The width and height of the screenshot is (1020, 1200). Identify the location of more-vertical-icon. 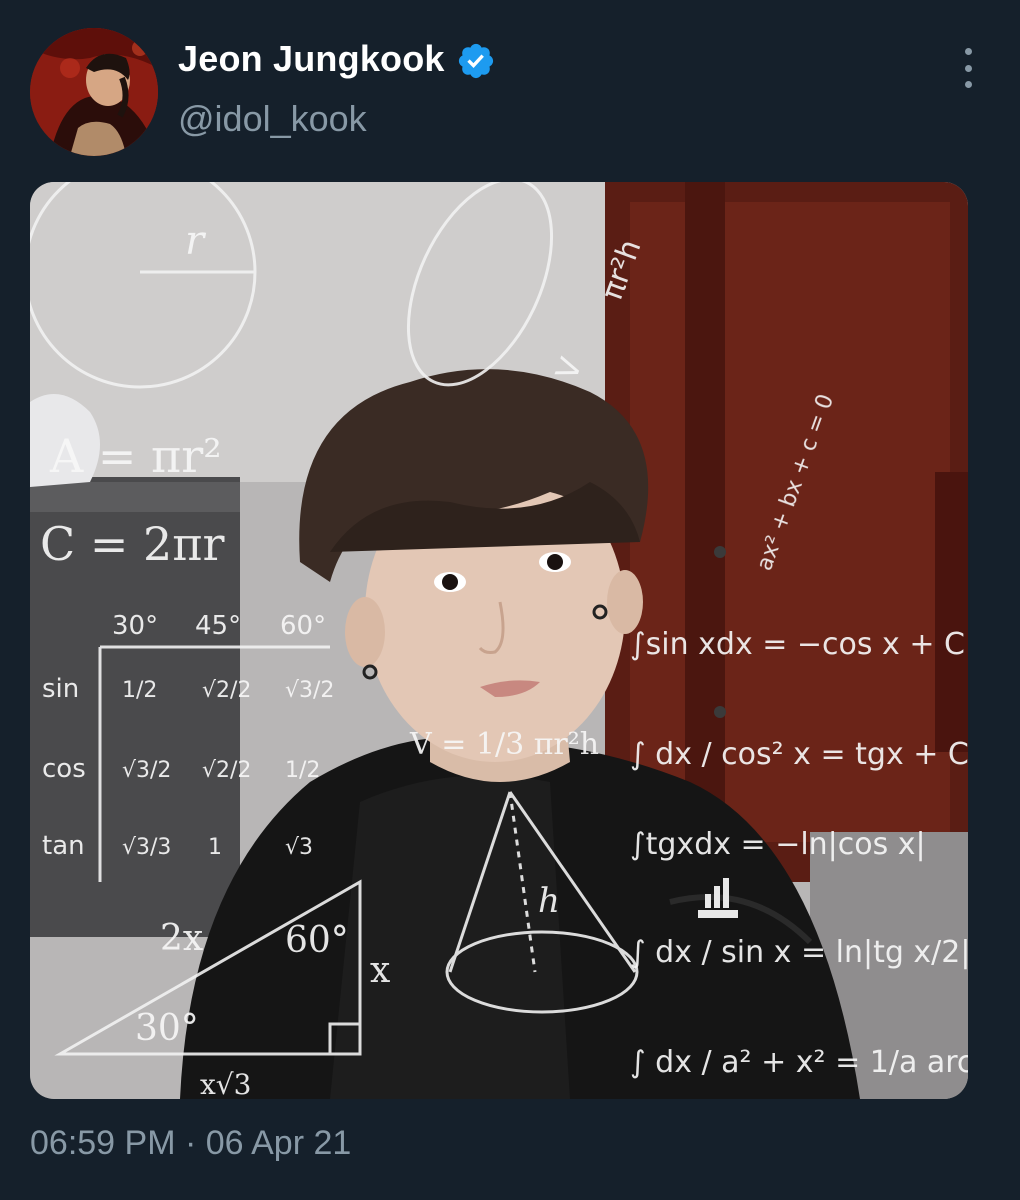
(968, 68).